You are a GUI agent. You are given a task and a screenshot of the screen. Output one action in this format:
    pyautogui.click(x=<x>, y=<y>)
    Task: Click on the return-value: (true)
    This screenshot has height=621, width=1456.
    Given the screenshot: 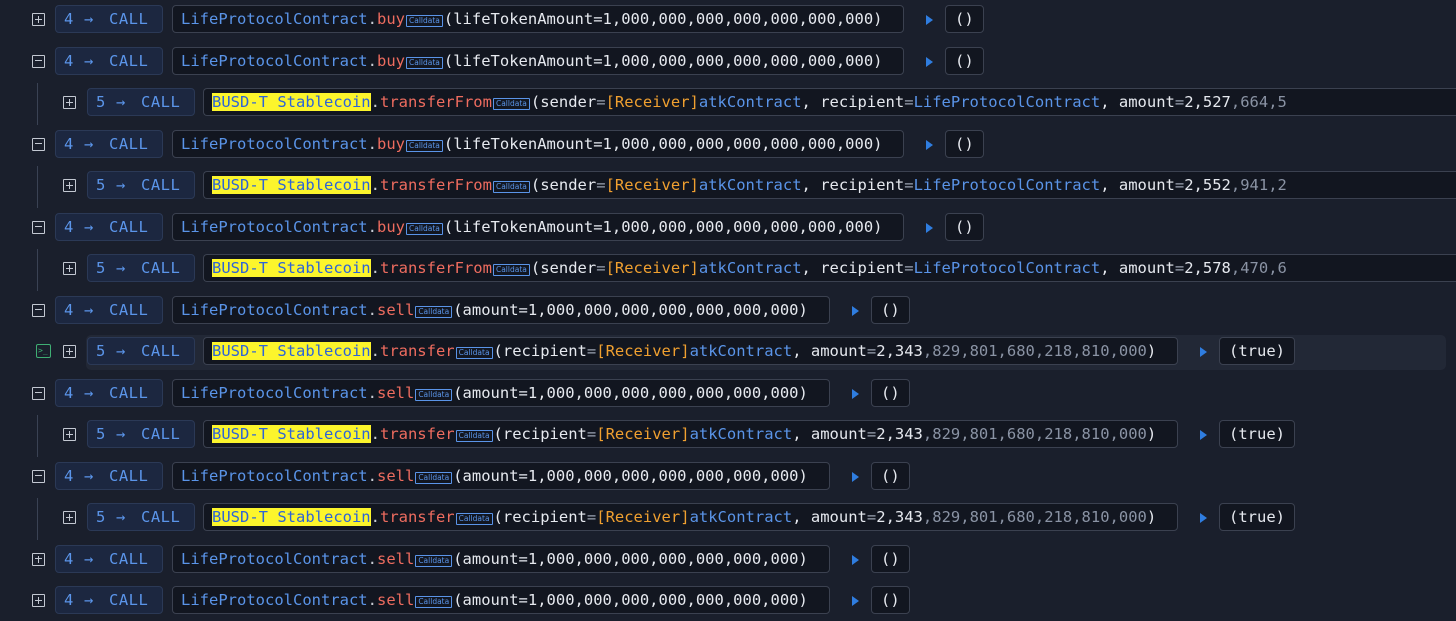 What is the action you would take?
    pyautogui.click(x=1257, y=351)
    